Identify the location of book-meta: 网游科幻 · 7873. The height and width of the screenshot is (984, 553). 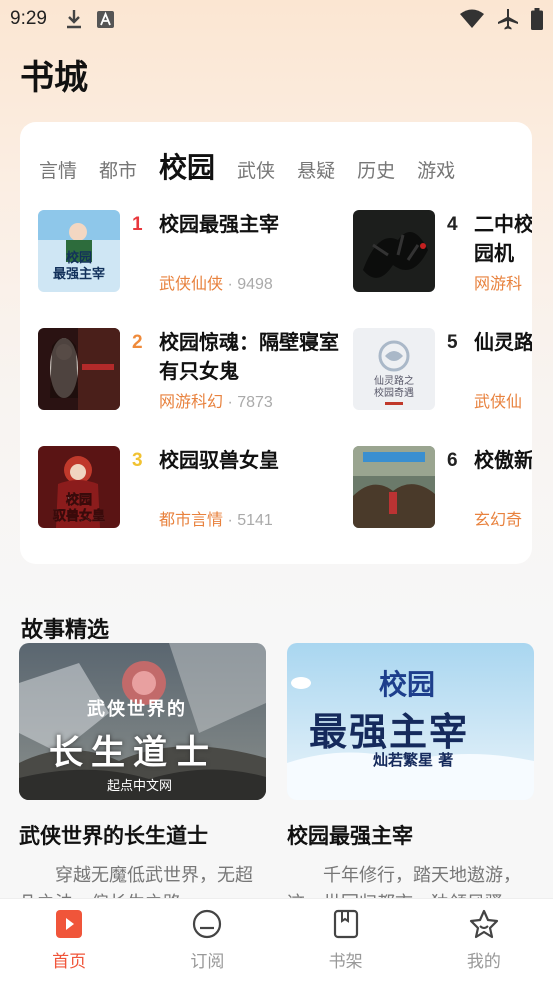
(216, 400).